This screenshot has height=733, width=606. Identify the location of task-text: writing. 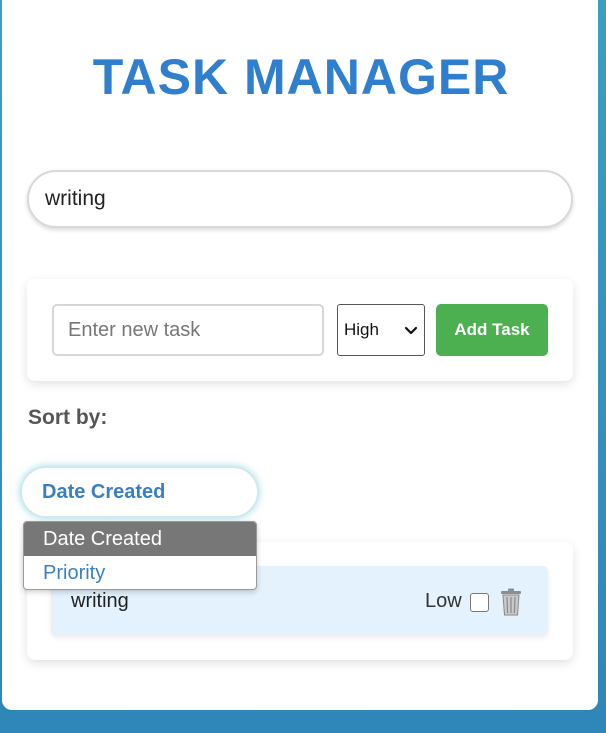
(100, 601).